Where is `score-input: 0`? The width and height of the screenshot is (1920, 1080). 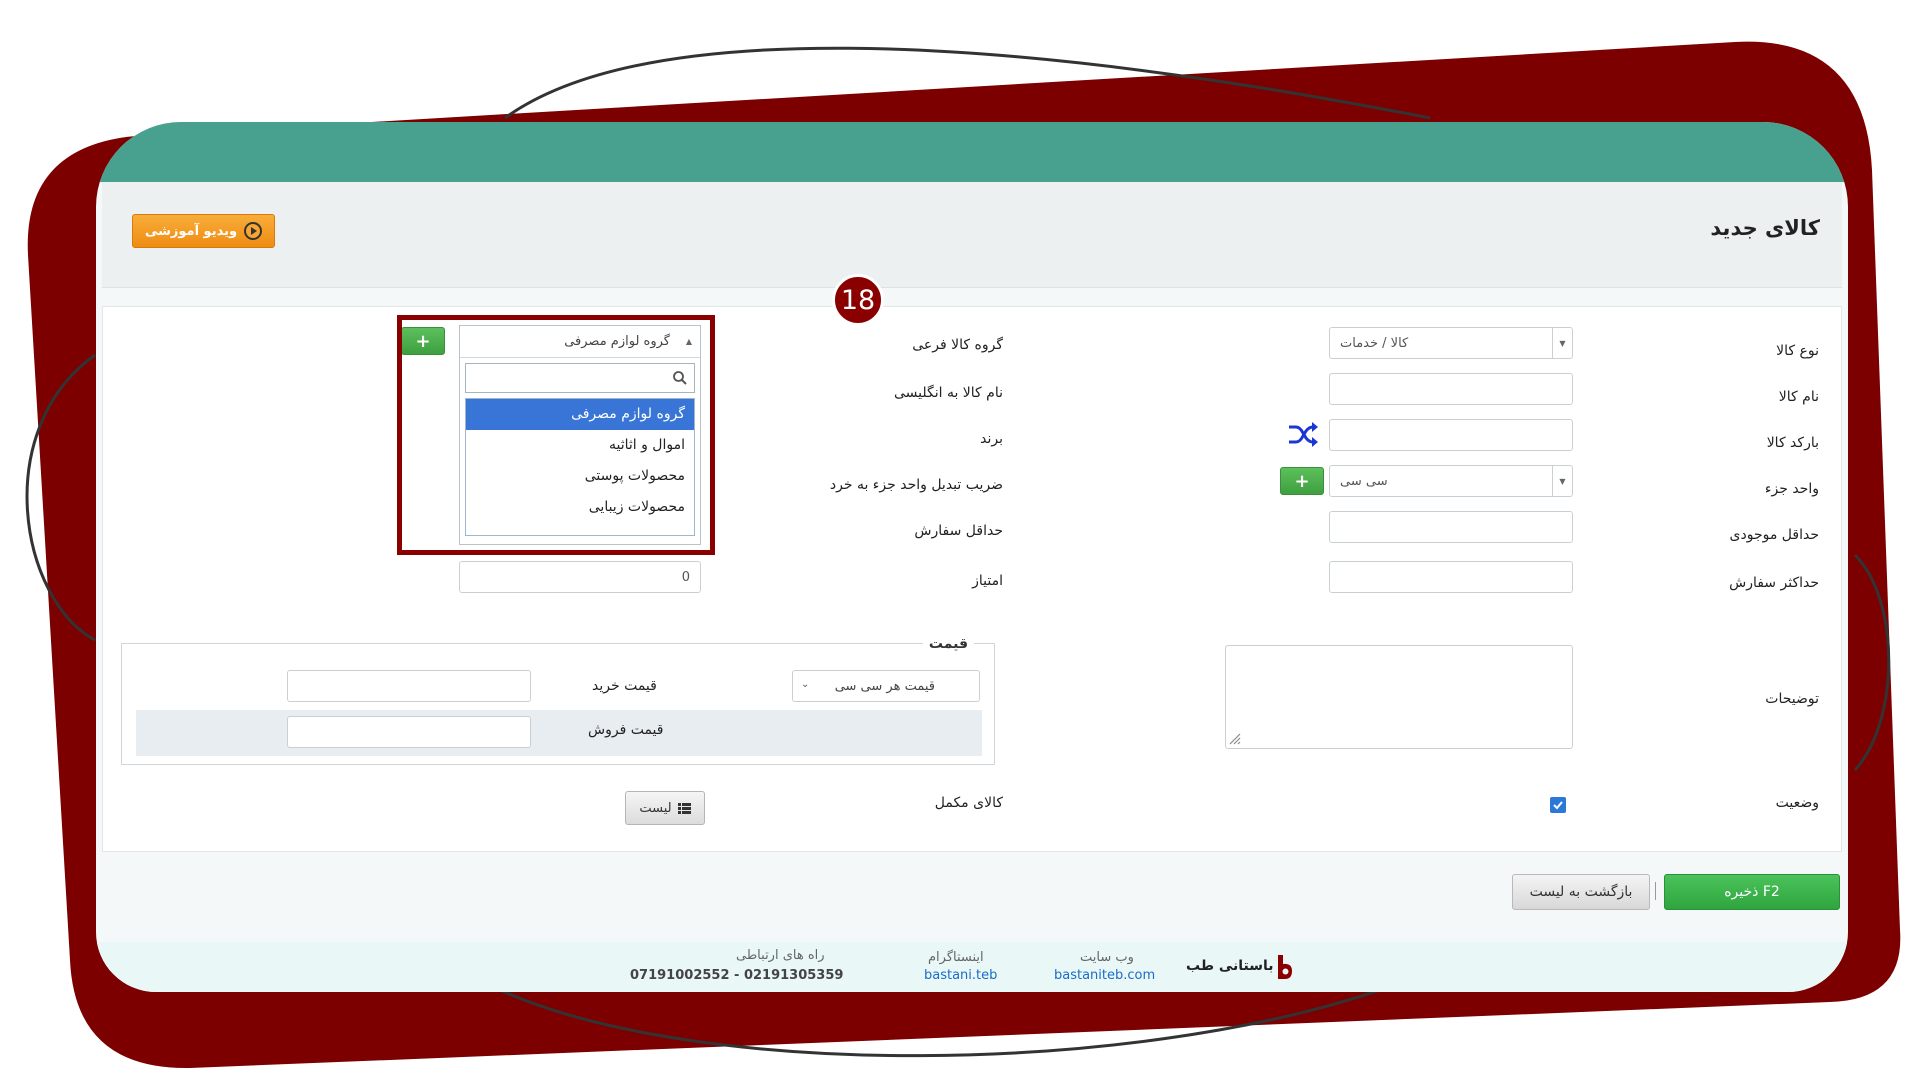
score-input: 0 is located at coordinates (580, 577).